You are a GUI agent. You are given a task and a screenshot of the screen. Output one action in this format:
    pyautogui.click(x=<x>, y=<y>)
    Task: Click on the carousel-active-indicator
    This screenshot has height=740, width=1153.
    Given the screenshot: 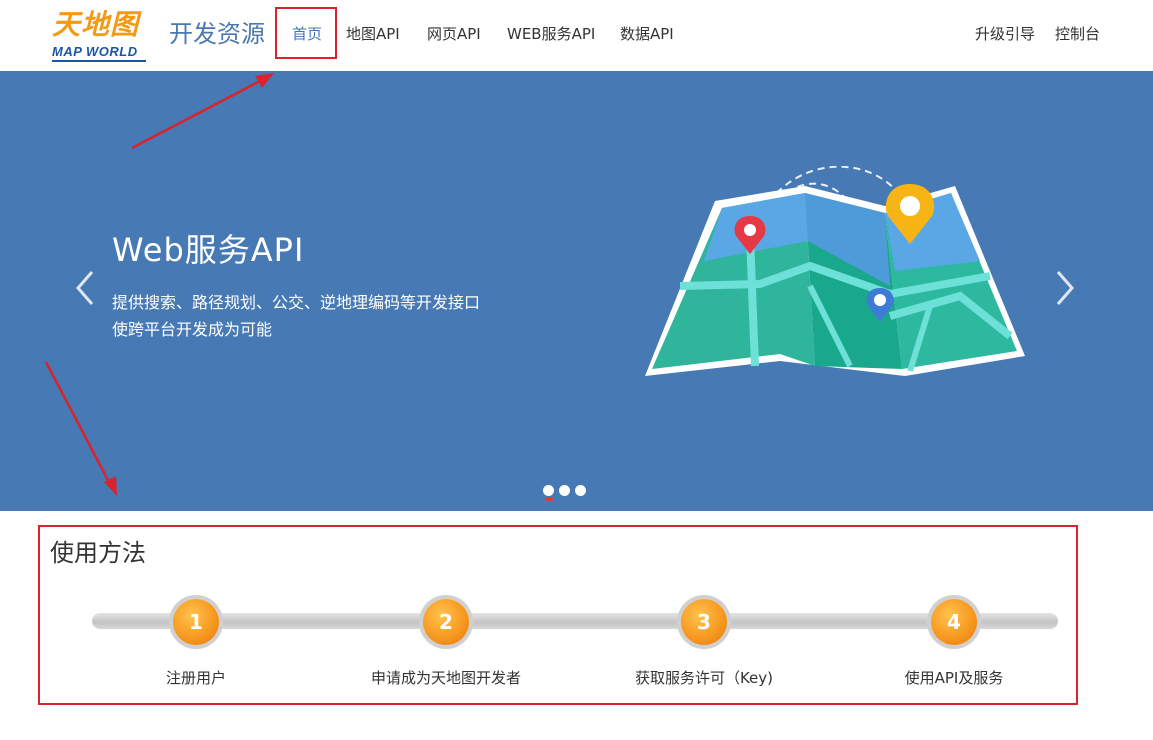 What is the action you would take?
    pyautogui.click(x=549, y=499)
    